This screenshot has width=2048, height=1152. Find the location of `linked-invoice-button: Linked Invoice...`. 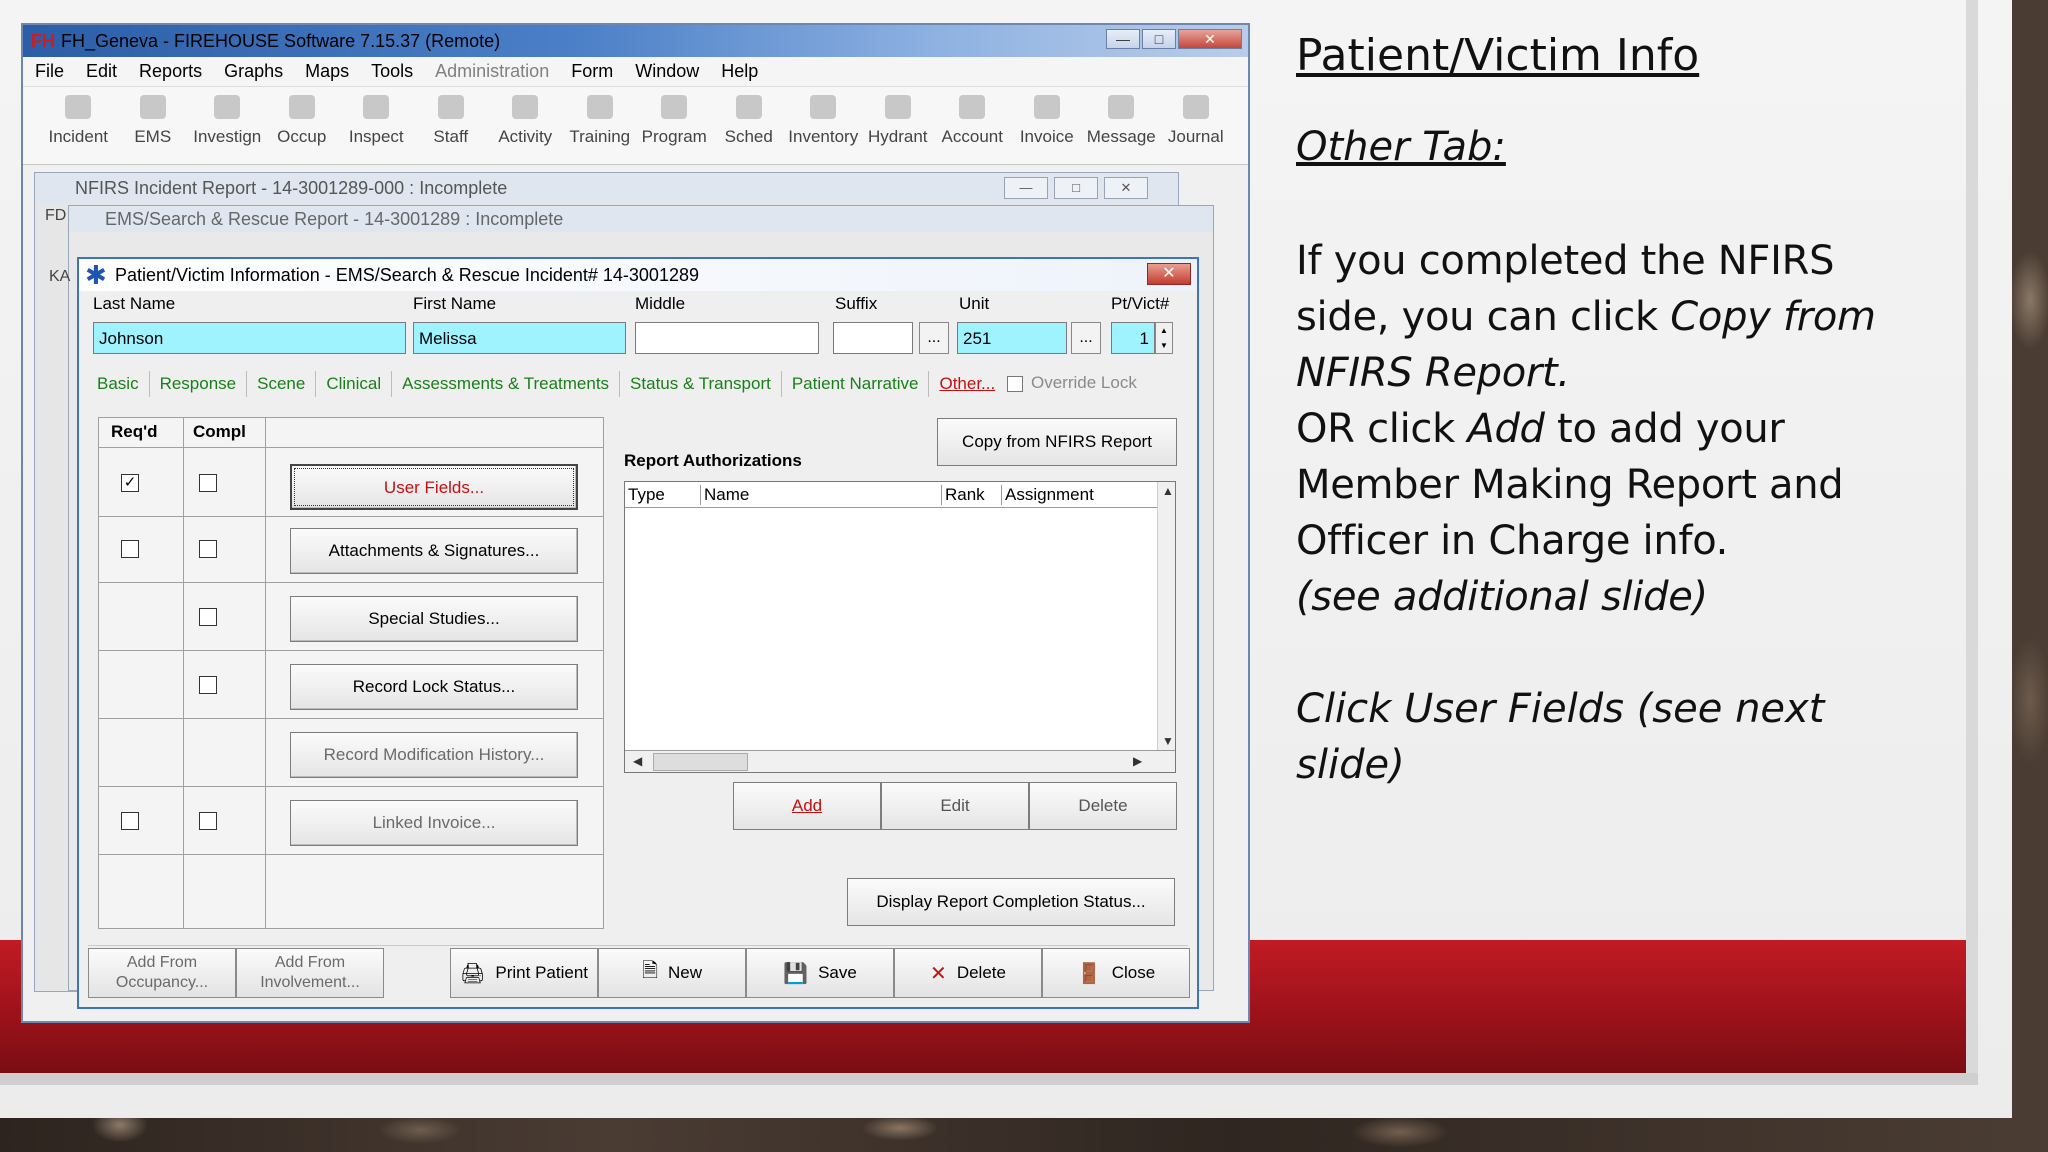

linked-invoice-button: Linked Invoice... is located at coordinates (434, 823).